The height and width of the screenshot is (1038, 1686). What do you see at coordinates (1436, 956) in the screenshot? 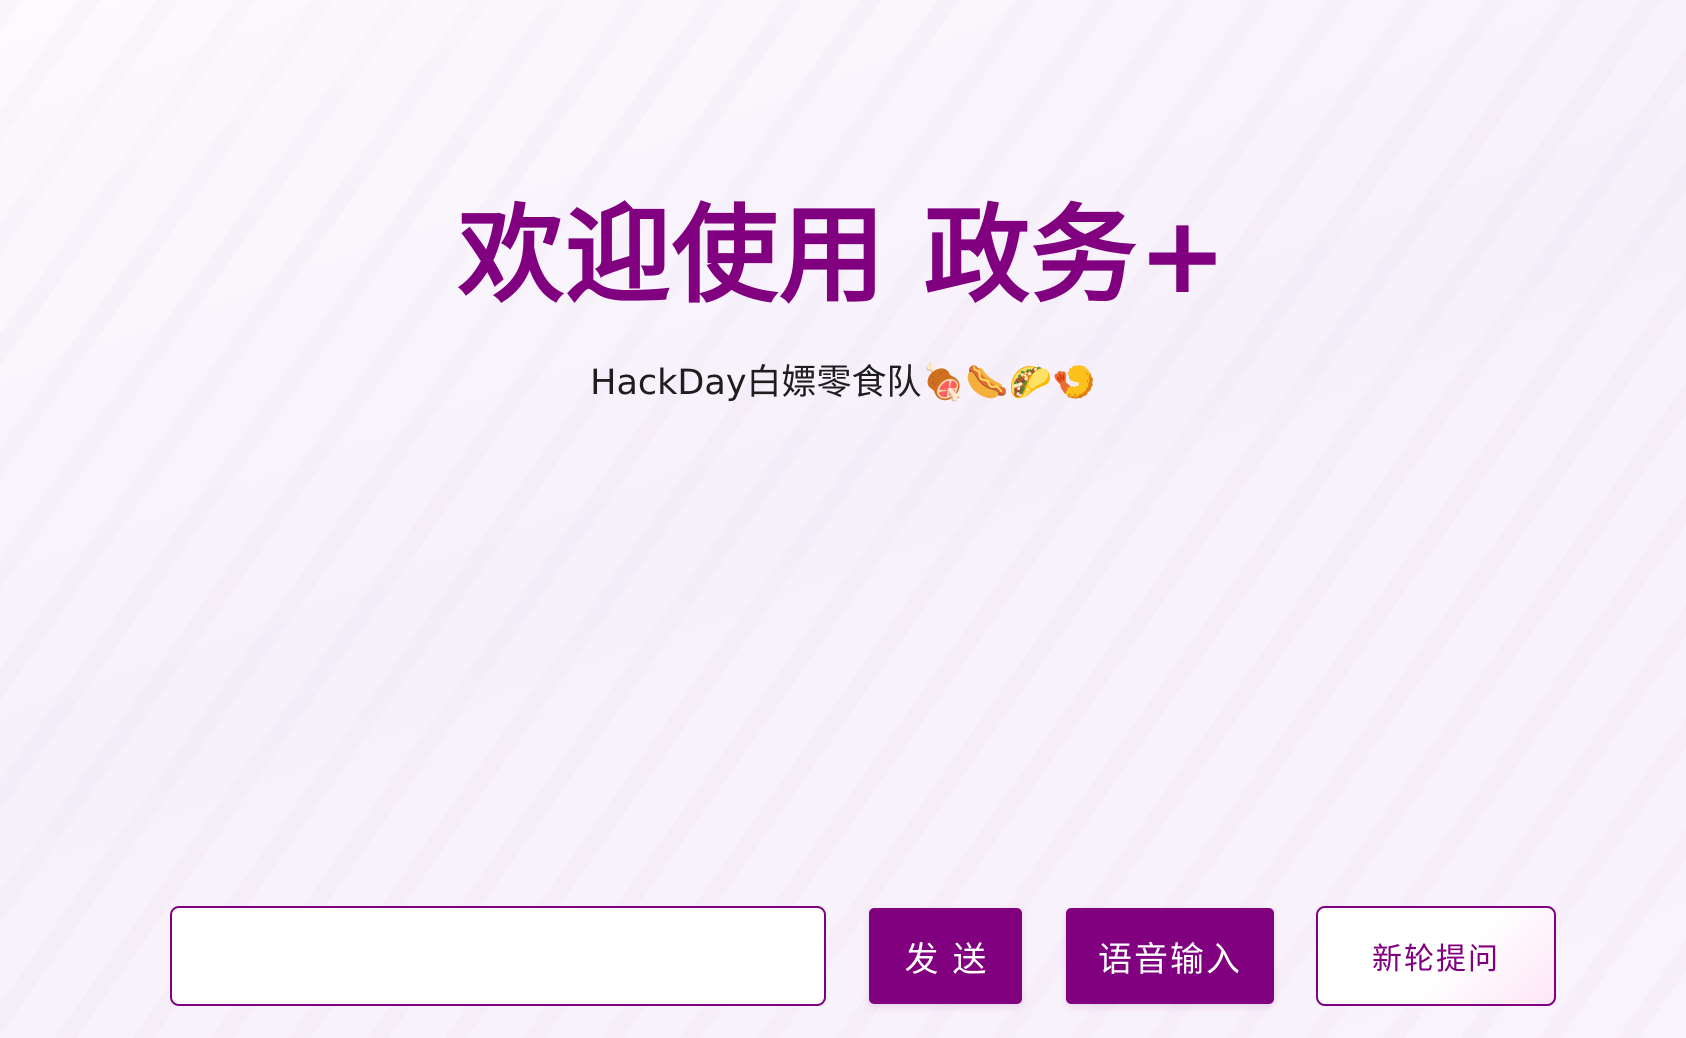
I see `new-round-button: 新轮提问` at bounding box center [1436, 956].